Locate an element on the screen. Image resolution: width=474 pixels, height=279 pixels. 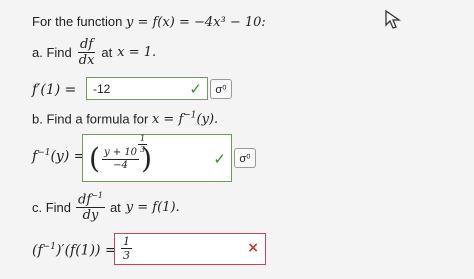
part-c-answer-prefix: (f−1)′(f(1)) = is located at coordinates (74, 250).